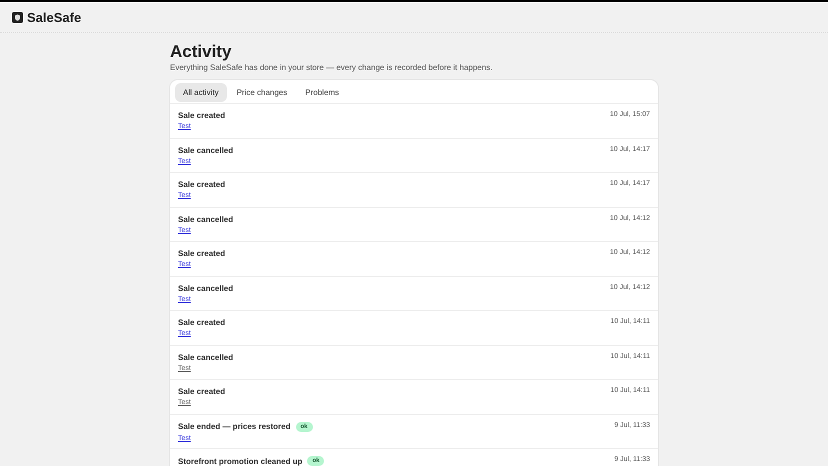 This screenshot has height=466, width=828. Describe the element at coordinates (54, 17) in the screenshot. I see `app-name: SaleSafe` at that location.